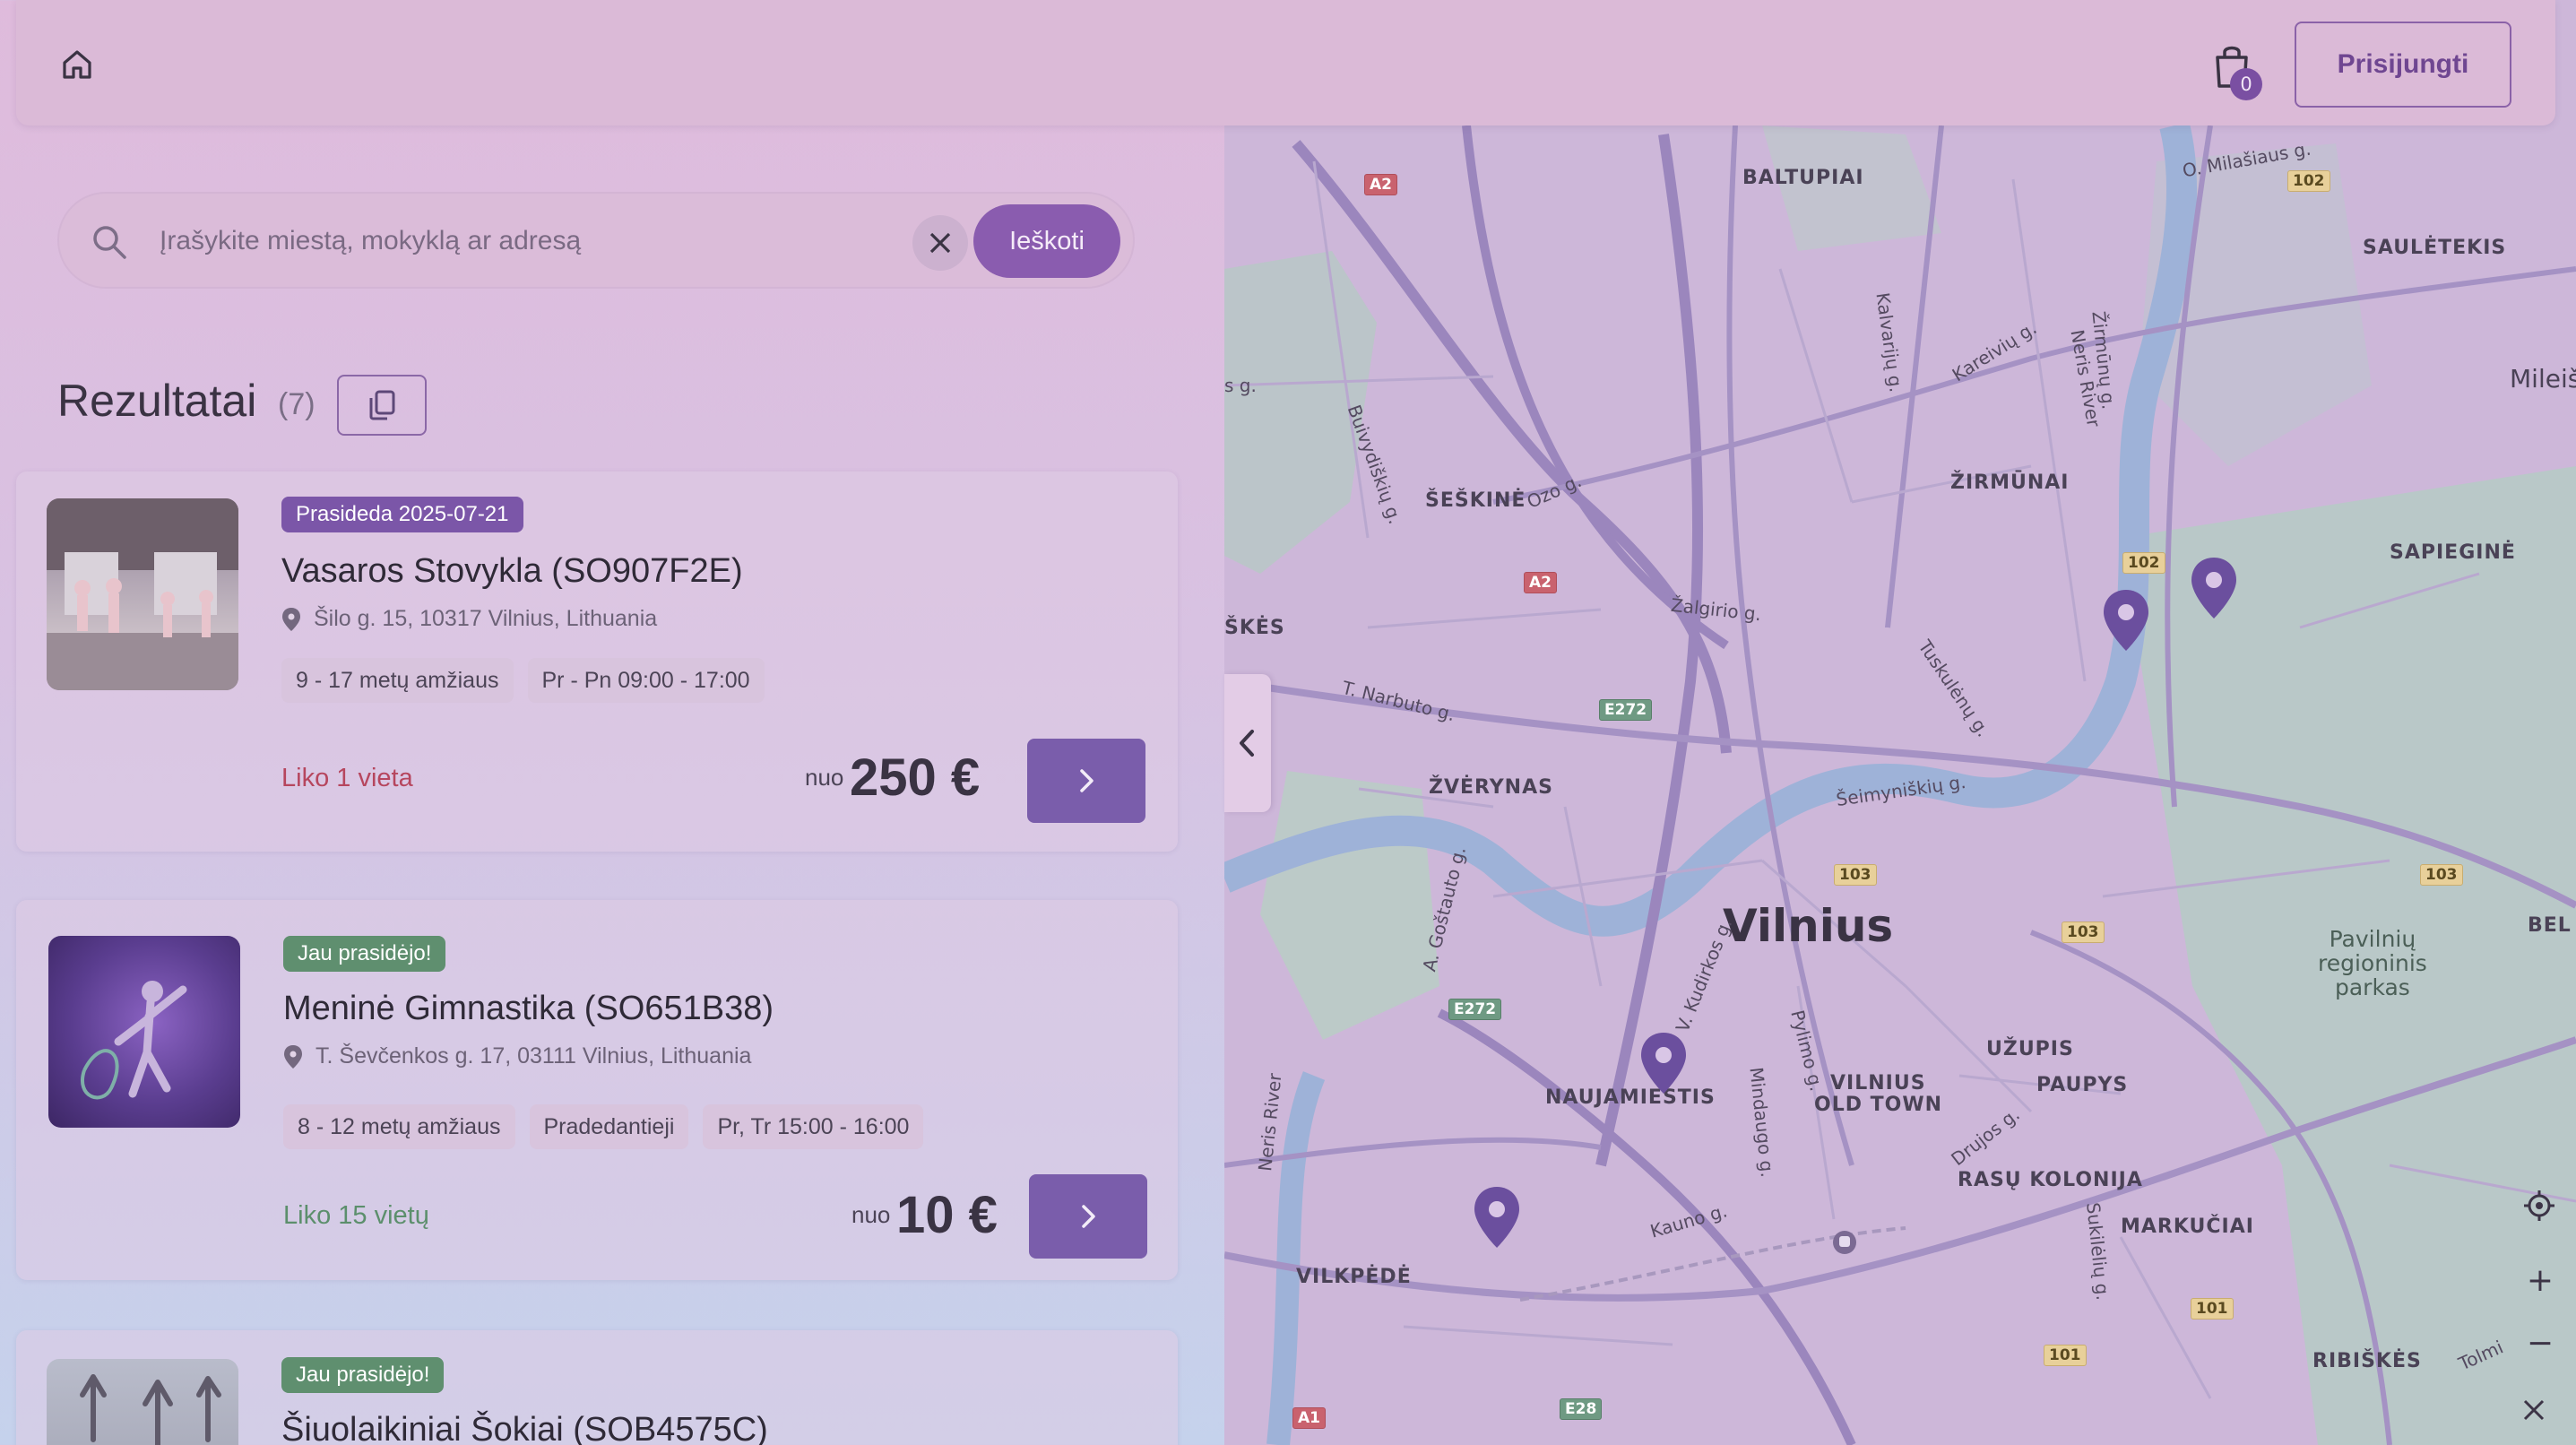 This screenshot has width=2576, height=1445. Describe the element at coordinates (646, 681) in the screenshot. I see `schedule-tag: Pr - Pn 09:00 - 17:00` at that location.